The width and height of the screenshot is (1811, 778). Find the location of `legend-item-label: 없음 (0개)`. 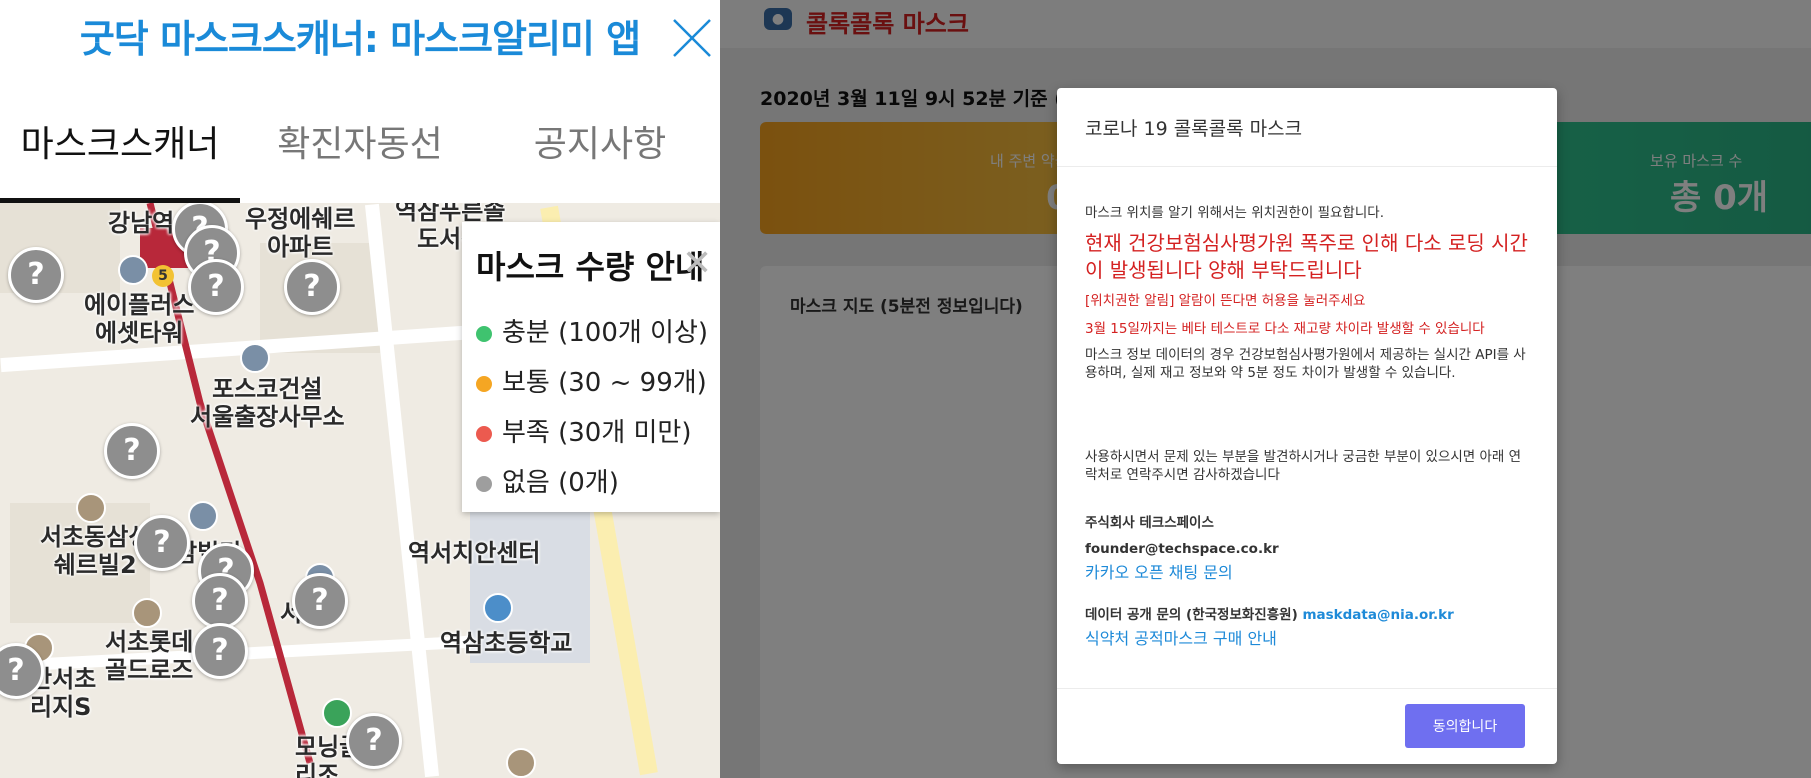

legend-item-label: 없음 (0개) is located at coordinates (560, 483).